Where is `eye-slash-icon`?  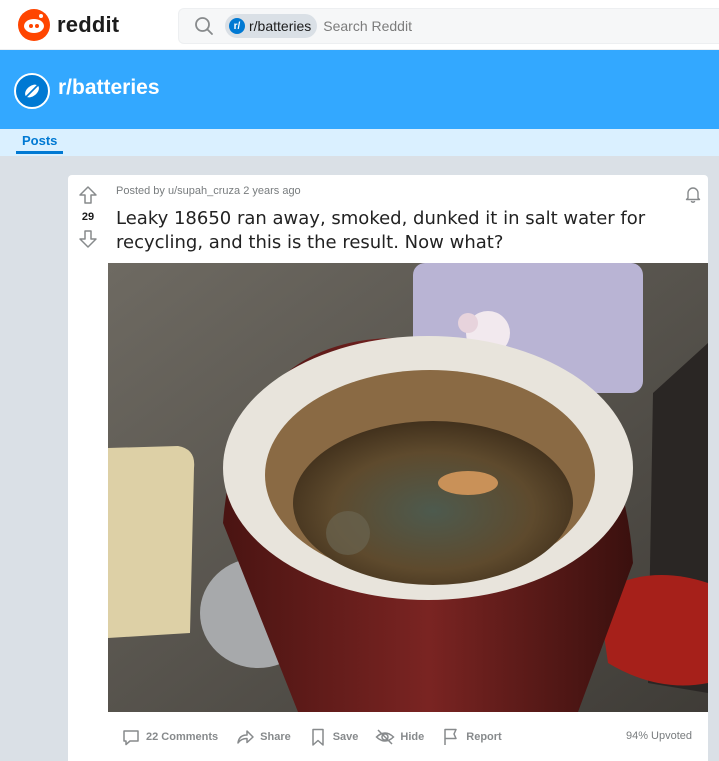 eye-slash-icon is located at coordinates (385, 737).